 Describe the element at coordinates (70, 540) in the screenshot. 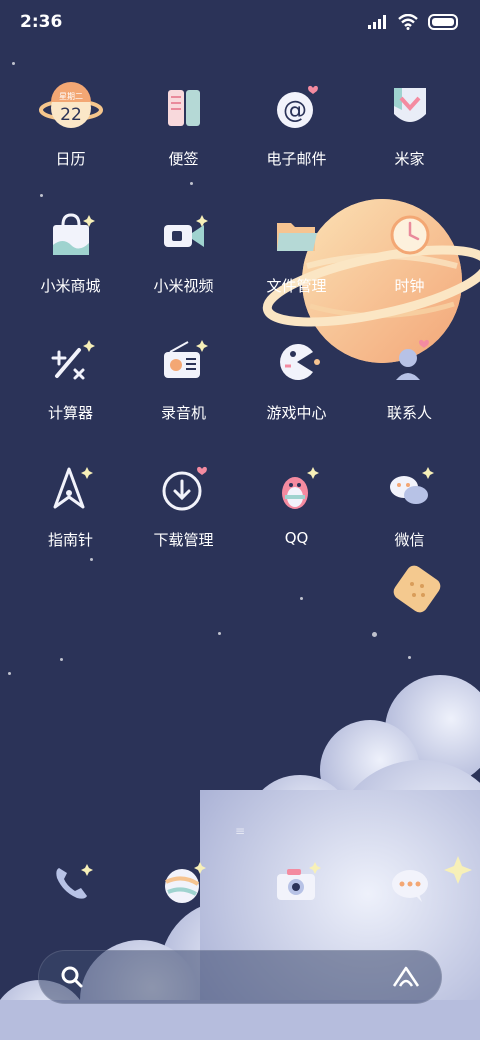

I see `app-label: 指南针` at that location.